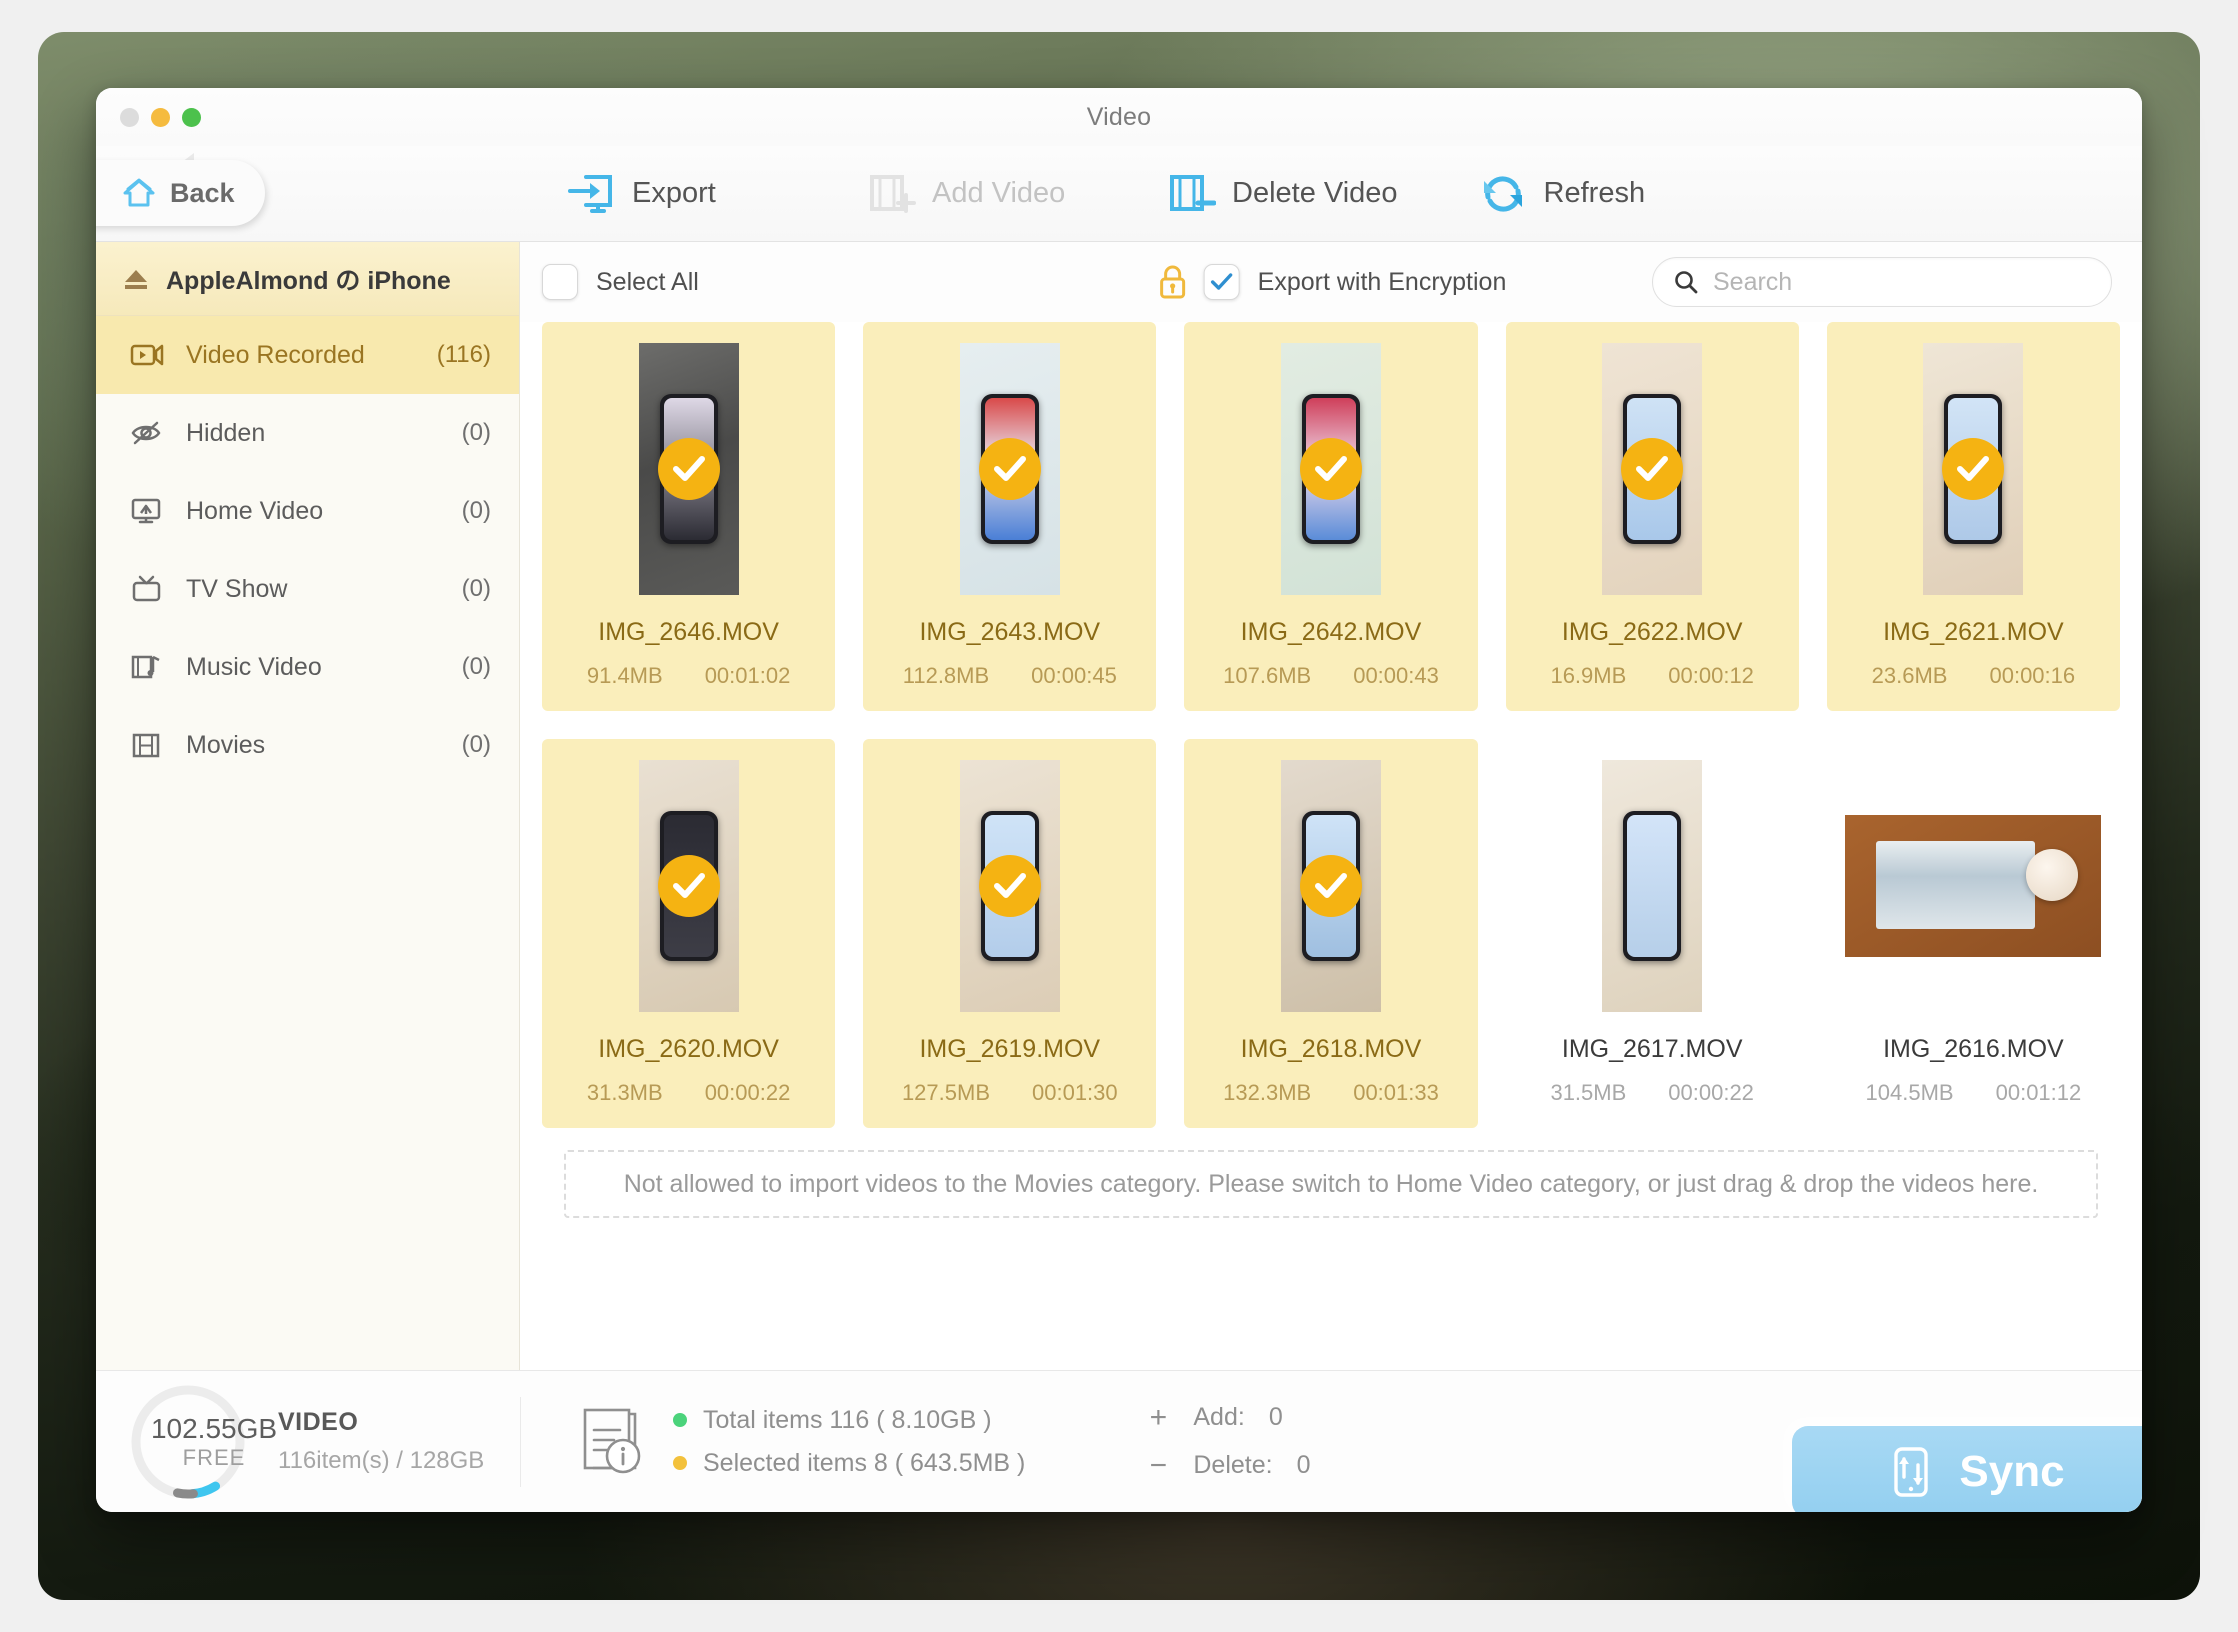  I want to click on sidebar-item-home-video: Home Video (0), so click(307, 511).